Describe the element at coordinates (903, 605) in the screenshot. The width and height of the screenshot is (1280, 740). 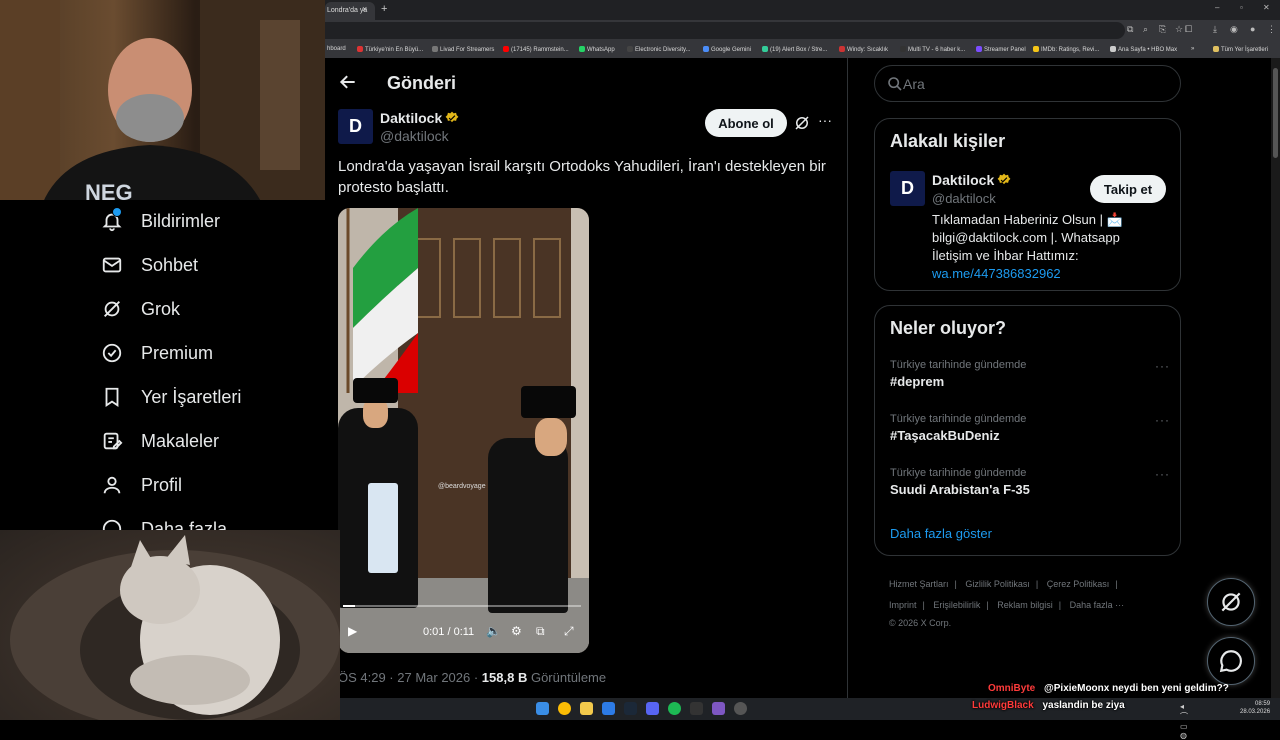
I see `footer-link: Imprint` at that location.